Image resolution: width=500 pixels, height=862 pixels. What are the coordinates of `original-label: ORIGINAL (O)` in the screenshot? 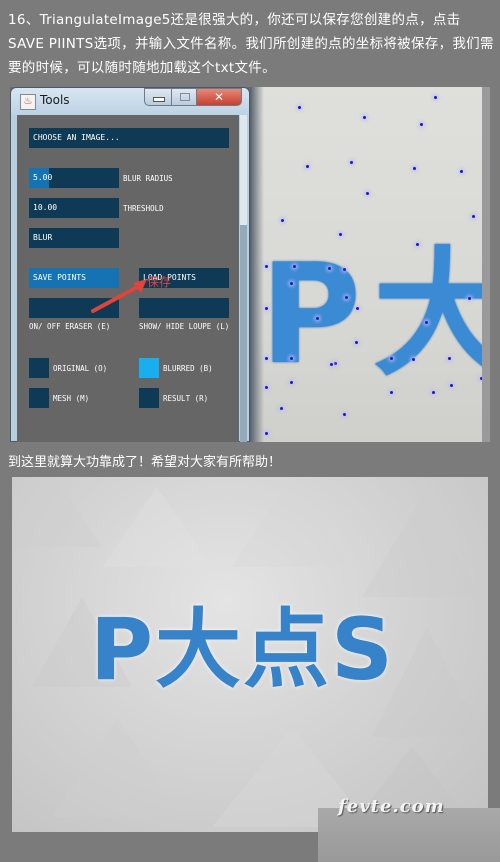 It's located at (80, 368).